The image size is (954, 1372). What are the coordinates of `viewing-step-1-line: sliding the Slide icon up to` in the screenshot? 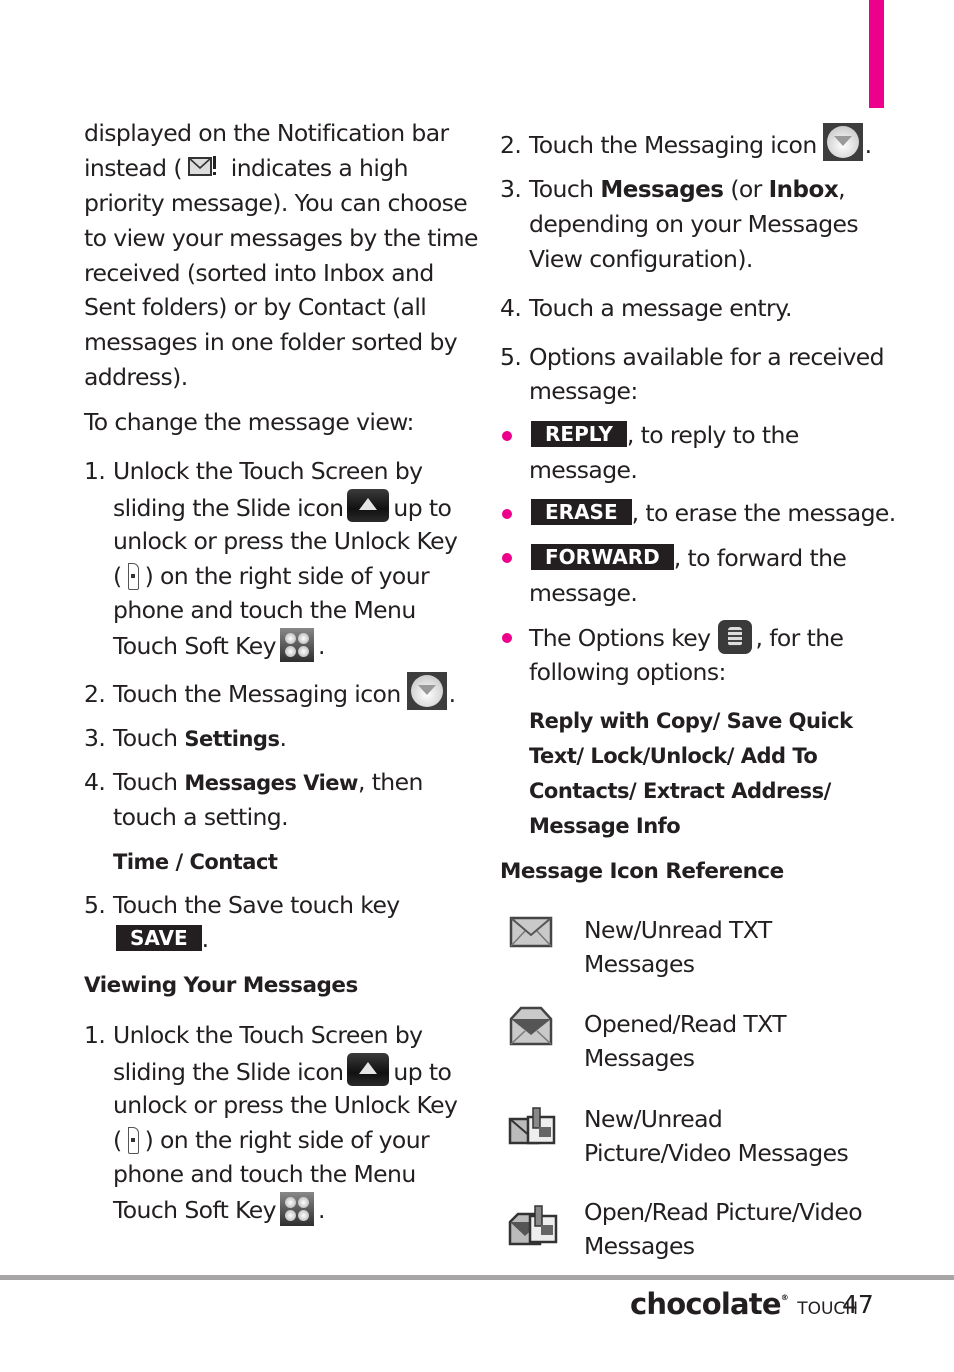 It's located at (282, 1071).